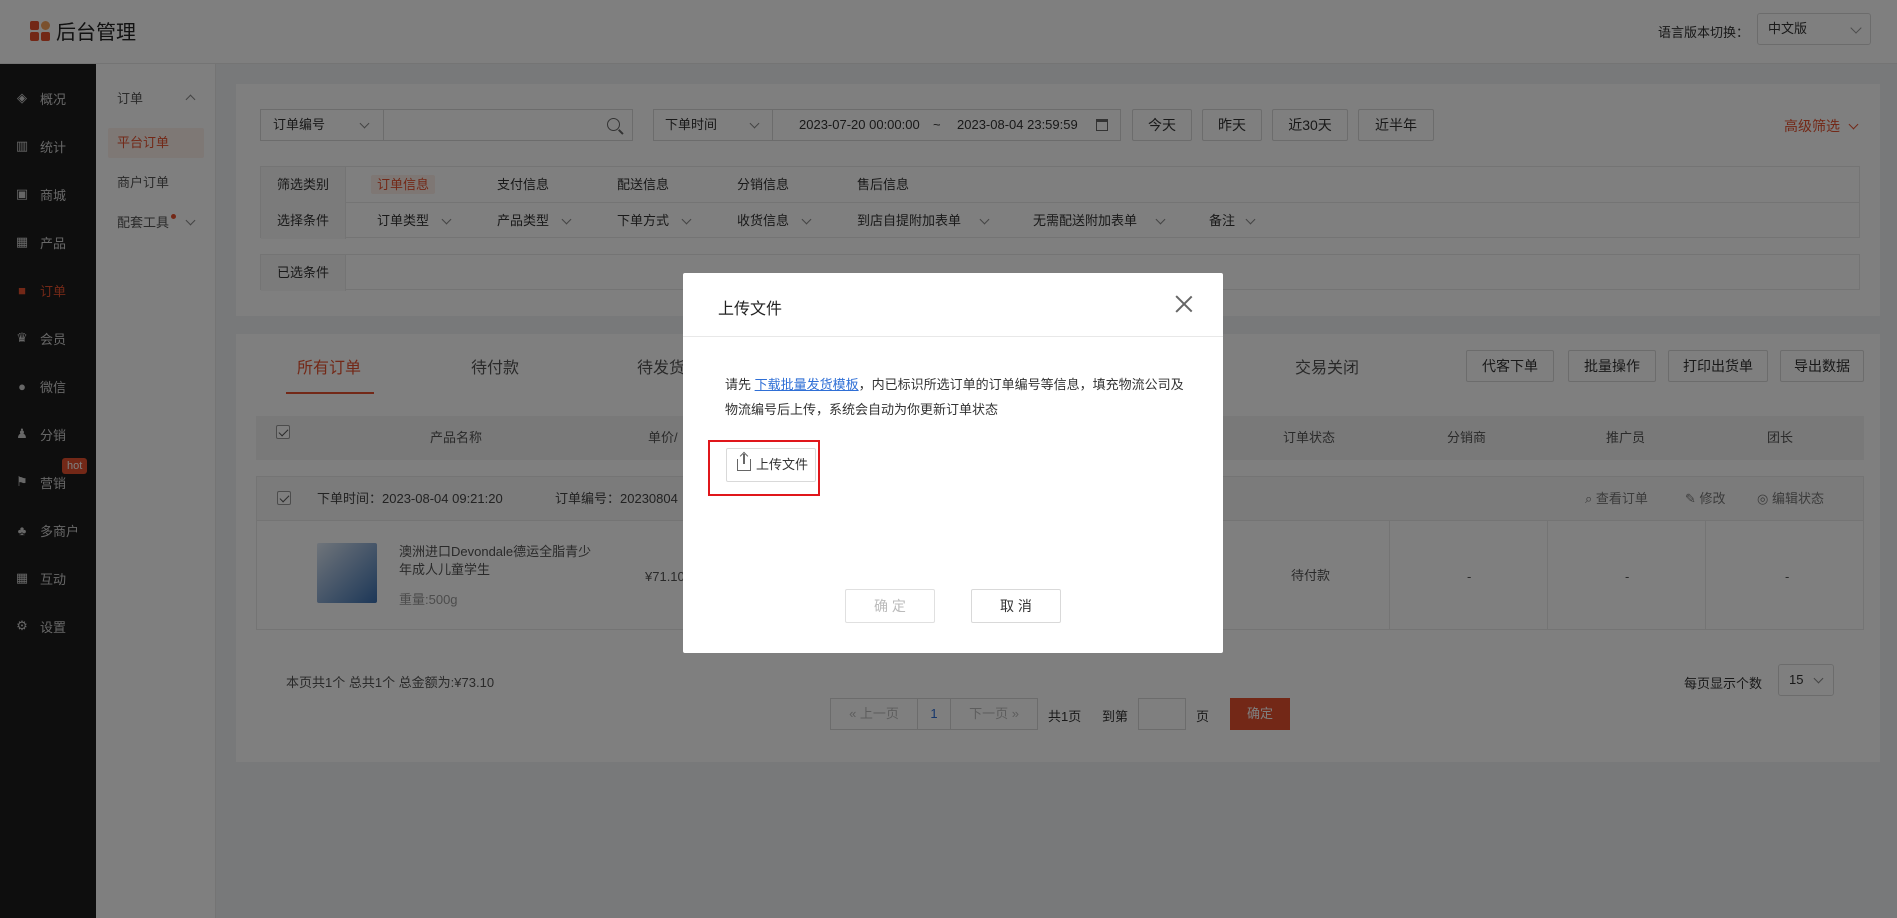 This screenshot has width=1897, height=918. What do you see at coordinates (1184, 304) in the screenshot?
I see `close-icon` at bounding box center [1184, 304].